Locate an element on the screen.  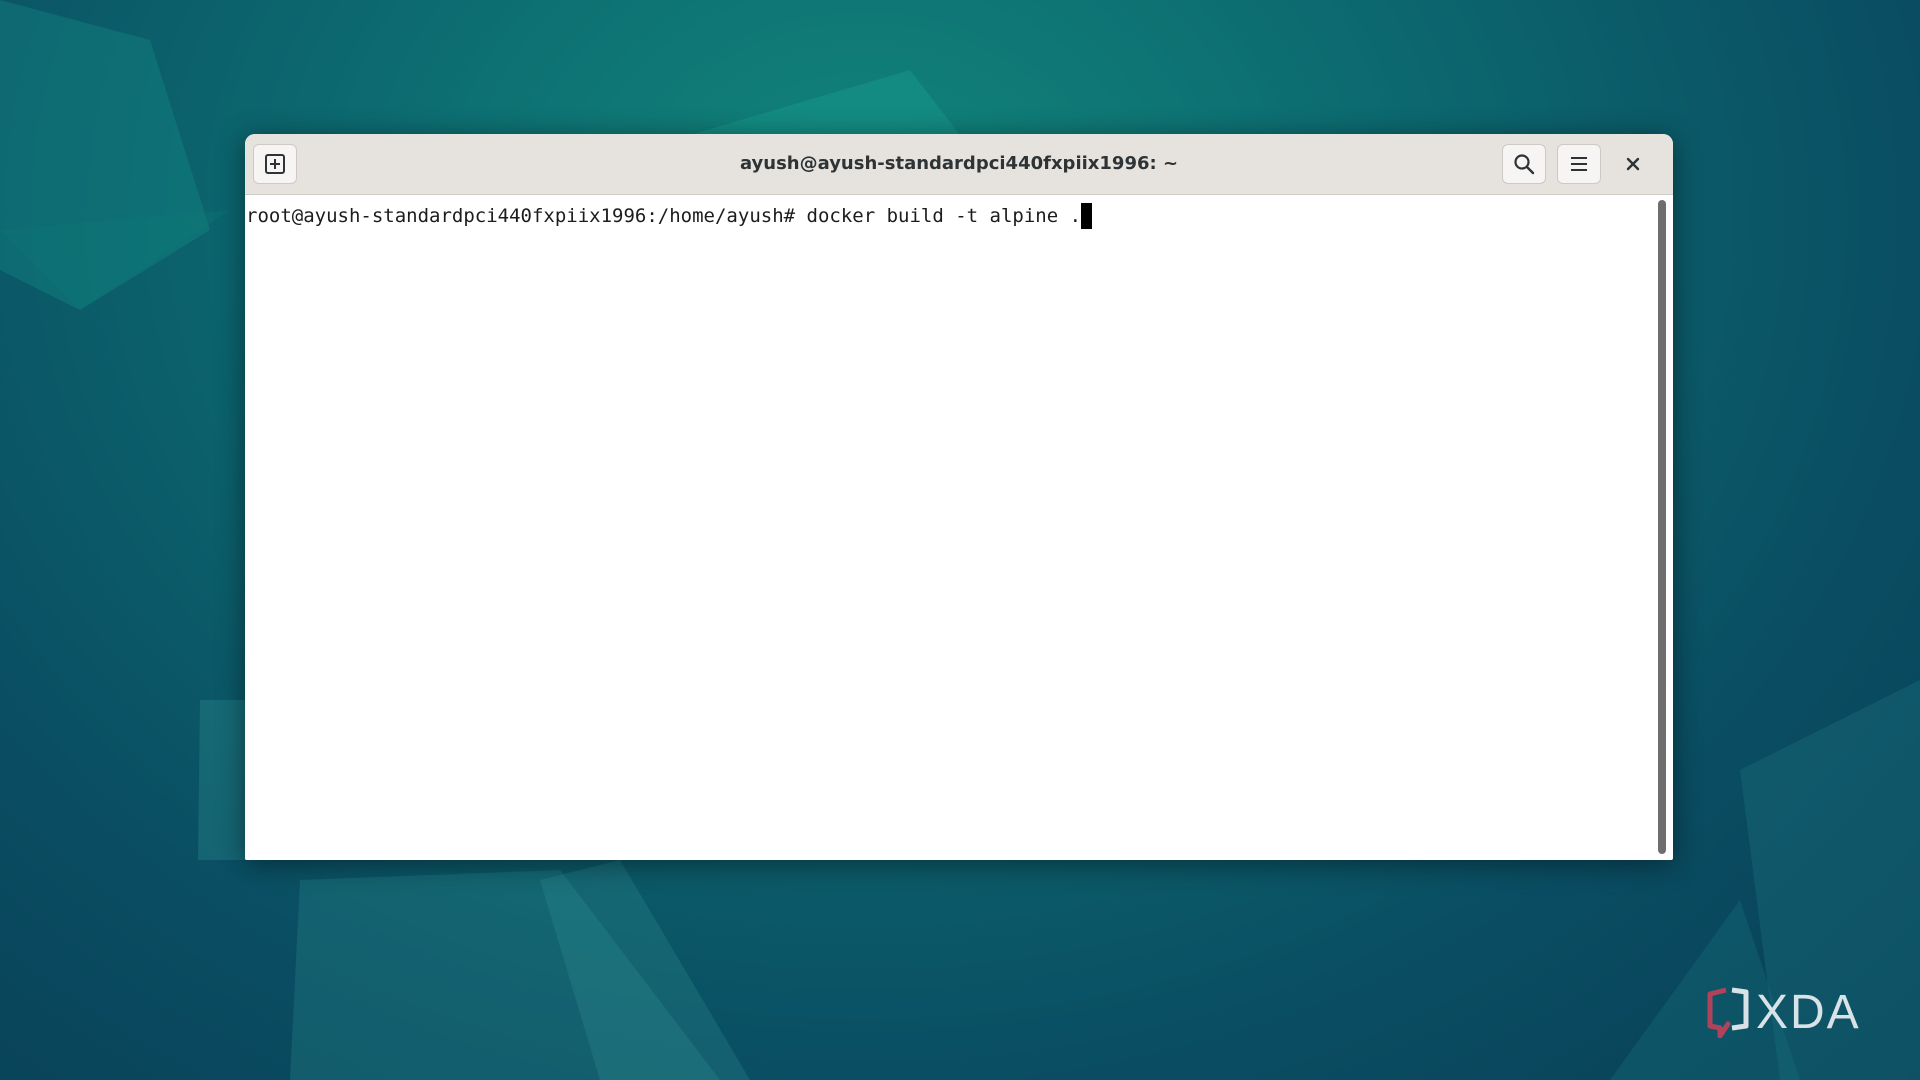
hamburger-menu-icon is located at coordinates (1579, 164).